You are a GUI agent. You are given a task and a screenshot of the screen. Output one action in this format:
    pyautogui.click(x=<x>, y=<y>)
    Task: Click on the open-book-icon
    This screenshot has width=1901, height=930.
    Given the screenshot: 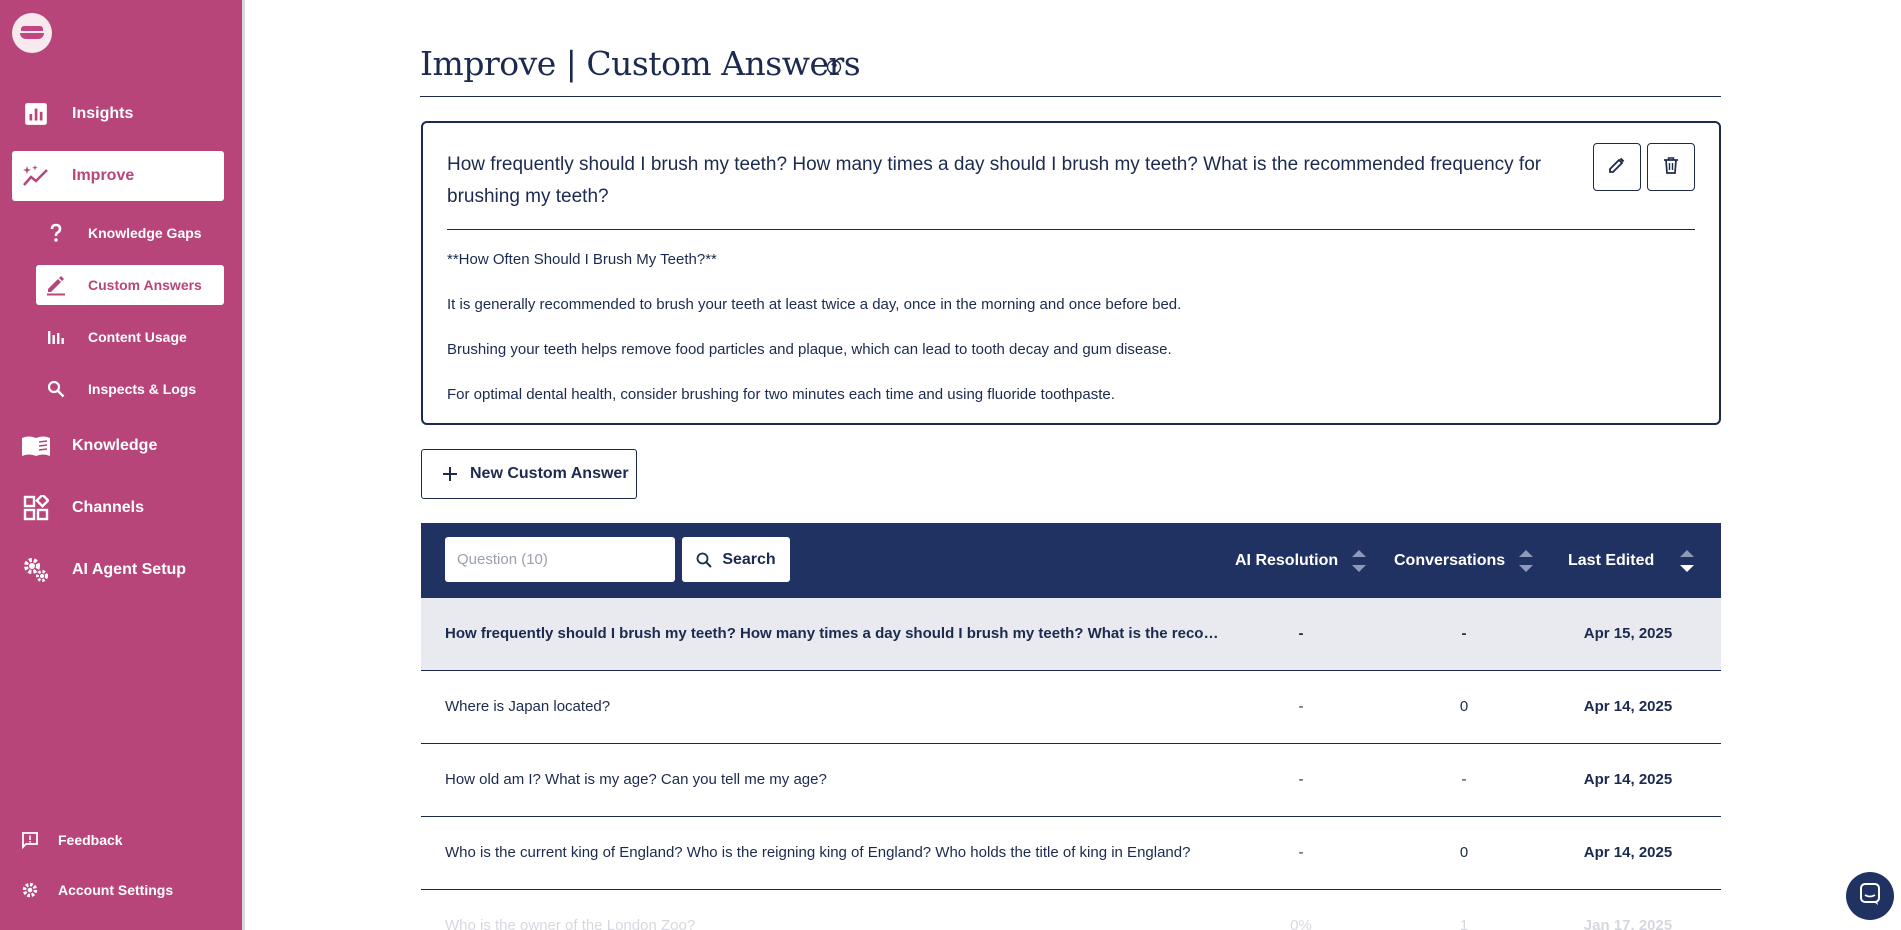 What is the action you would take?
    pyautogui.click(x=36, y=446)
    